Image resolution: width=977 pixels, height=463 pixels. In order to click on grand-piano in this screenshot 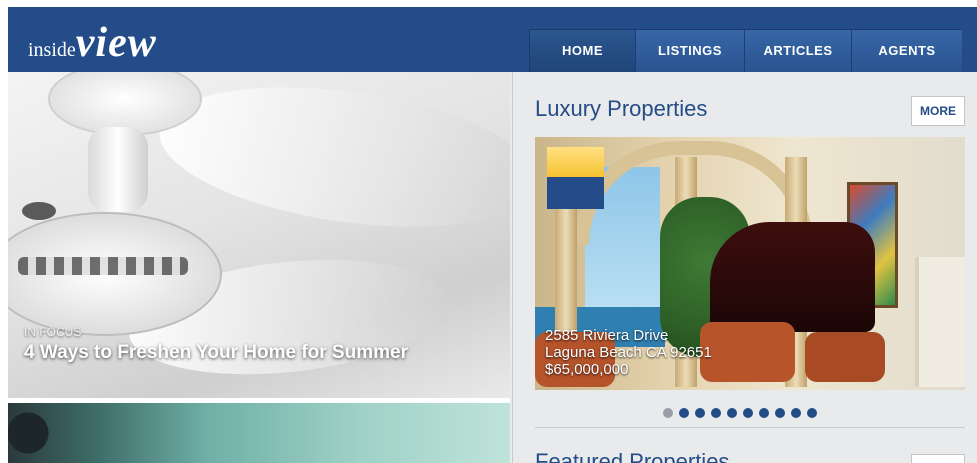, I will do `click(792, 277)`.